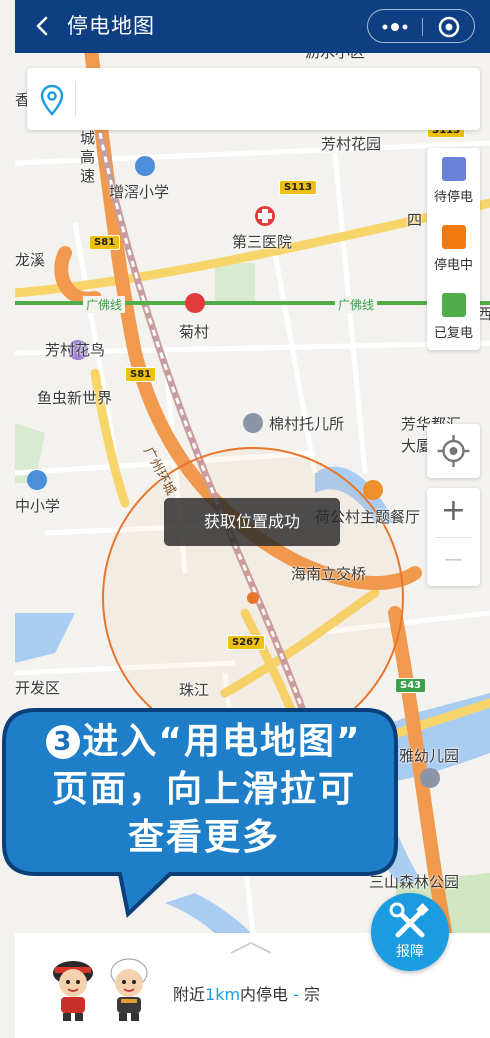  What do you see at coordinates (100, 989) in the screenshot?
I see `mascot-characters-image` at bounding box center [100, 989].